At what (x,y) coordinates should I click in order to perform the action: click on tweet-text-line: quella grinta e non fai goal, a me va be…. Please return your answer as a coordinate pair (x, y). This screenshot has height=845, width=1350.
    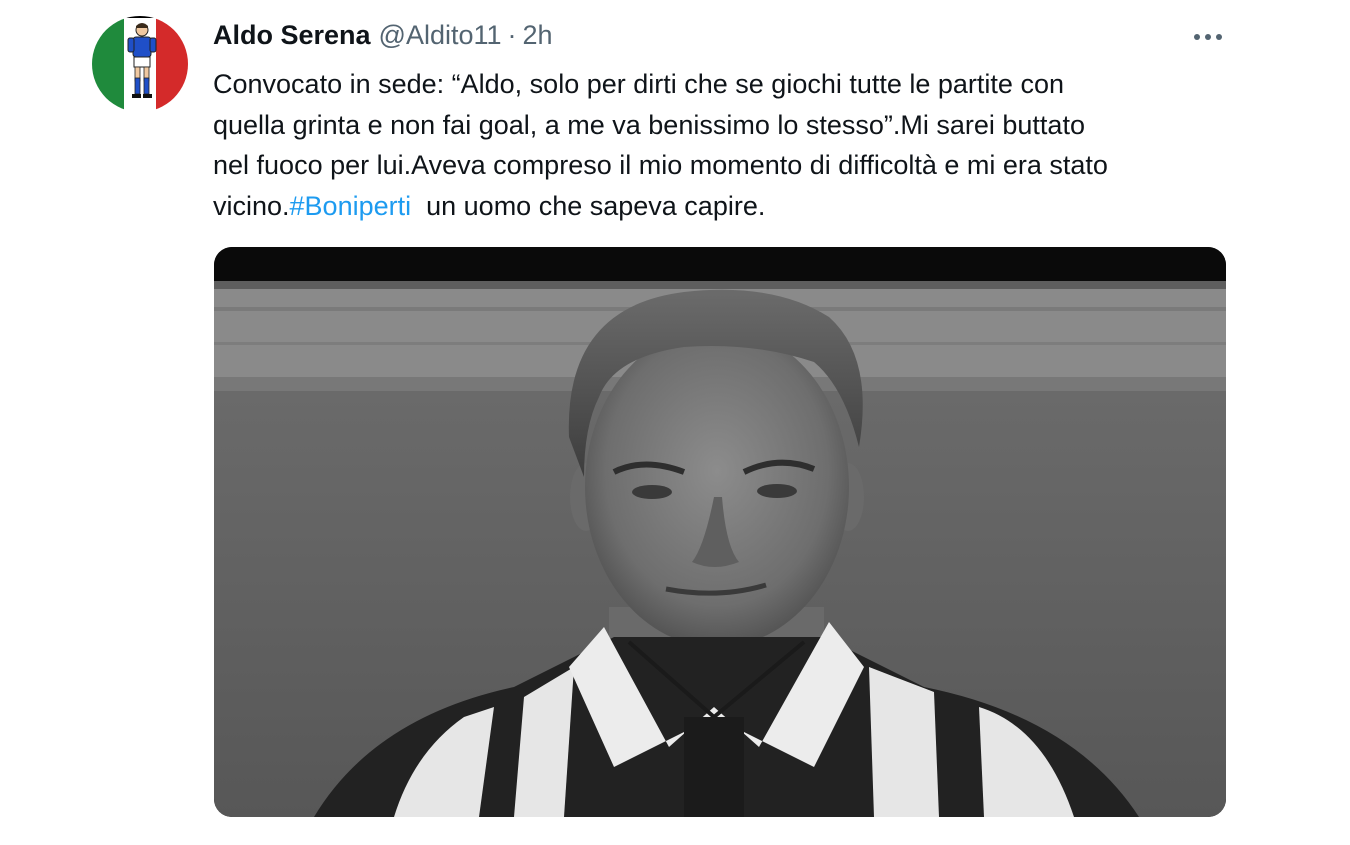
    Looking at the image, I should click on (649, 124).